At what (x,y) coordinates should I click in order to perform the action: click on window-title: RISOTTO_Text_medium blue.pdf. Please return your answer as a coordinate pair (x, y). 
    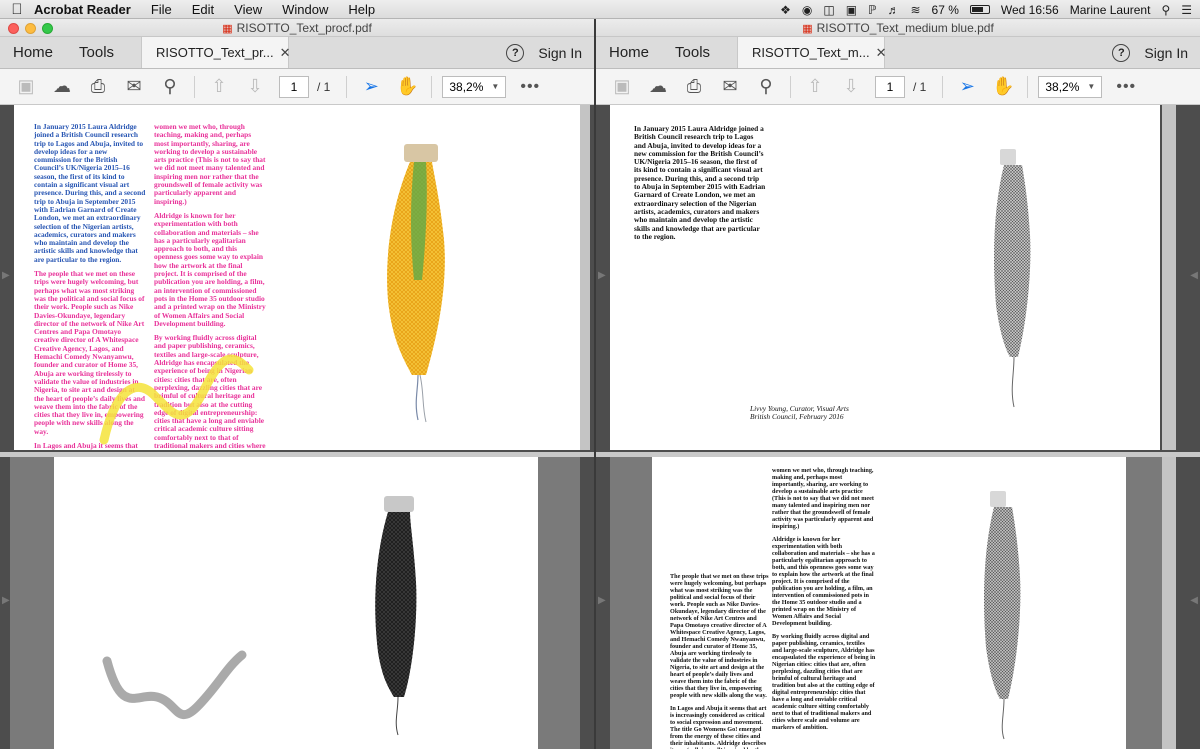
    Looking at the image, I should click on (905, 28).